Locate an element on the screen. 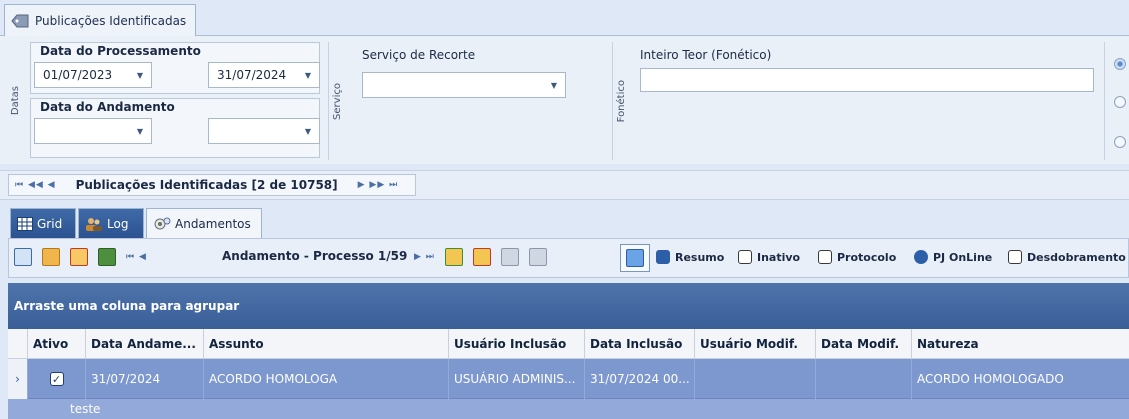 The width and height of the screenshot is (1129, 419). tab-andamentos: Andamentos is located at coordinates (204, 223).